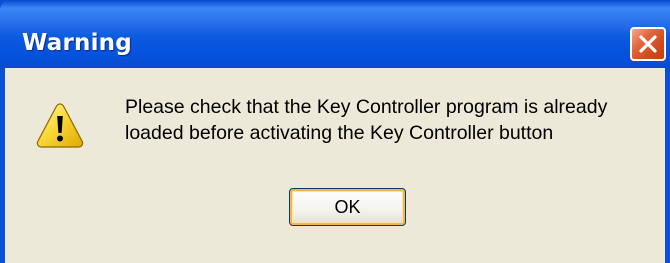 This screenshot has height=263, width=670. What do you see at coordinates (347, 207) in the screenshot?
I see `ok-button: OK` at bounding box center [347, 207].